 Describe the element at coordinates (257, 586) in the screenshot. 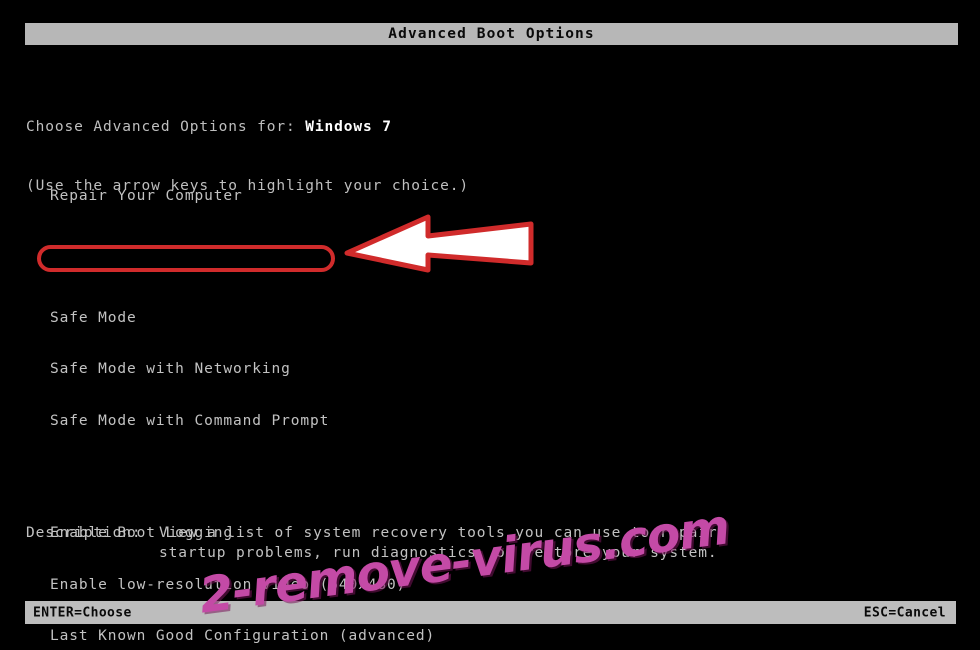

I see `menu-item-enable-low-resolution-video: Enable low-resolution video (640x480)` at that location.